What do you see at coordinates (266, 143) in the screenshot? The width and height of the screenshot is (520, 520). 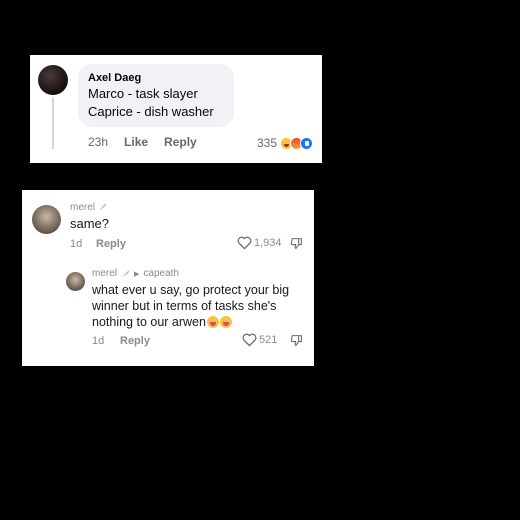 I see `reaction-count: 335` at bounding box center [266, 143].